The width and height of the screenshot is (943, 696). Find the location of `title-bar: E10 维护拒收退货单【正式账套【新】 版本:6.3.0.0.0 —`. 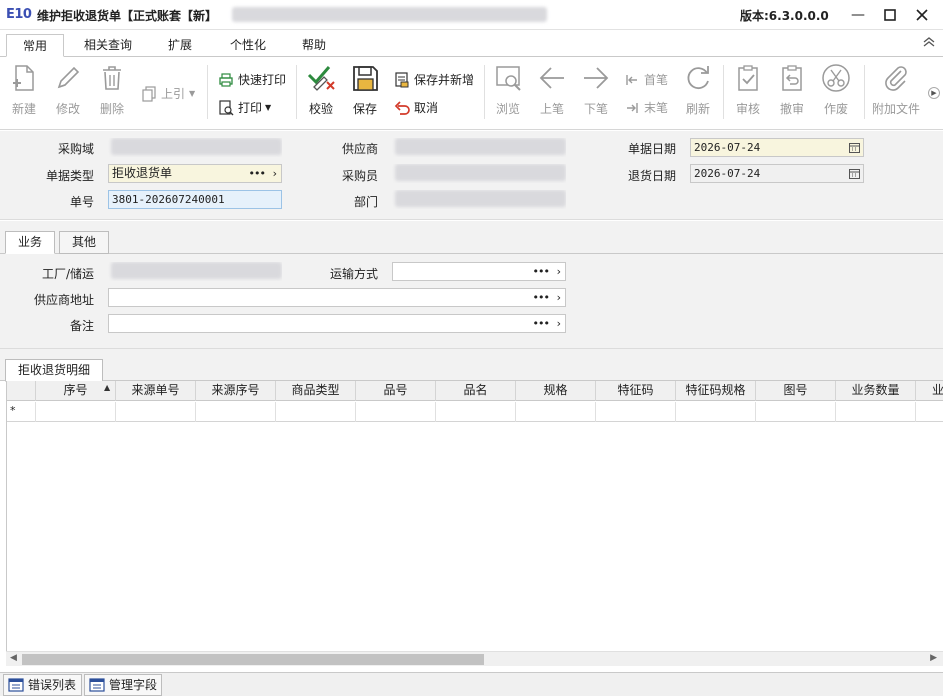

title-bar: E10 维护拒收退货单【正式账套【新】 版本:6.3.0.0.0 — is located at coordinates (471, 15).